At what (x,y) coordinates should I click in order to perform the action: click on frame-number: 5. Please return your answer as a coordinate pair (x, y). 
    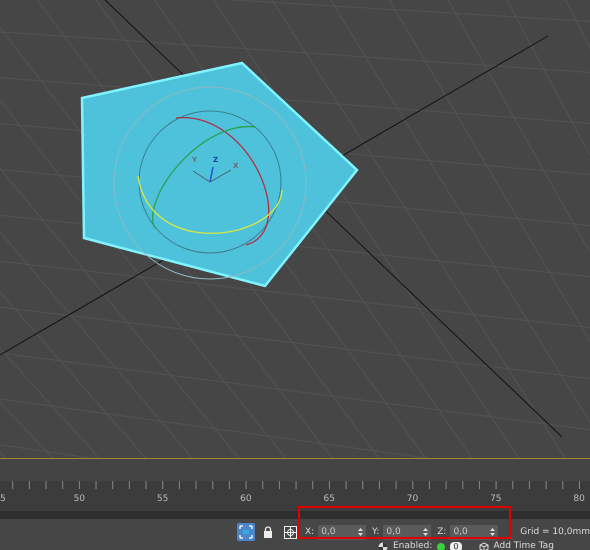
    Looking at the image, I should click on (3, 499).